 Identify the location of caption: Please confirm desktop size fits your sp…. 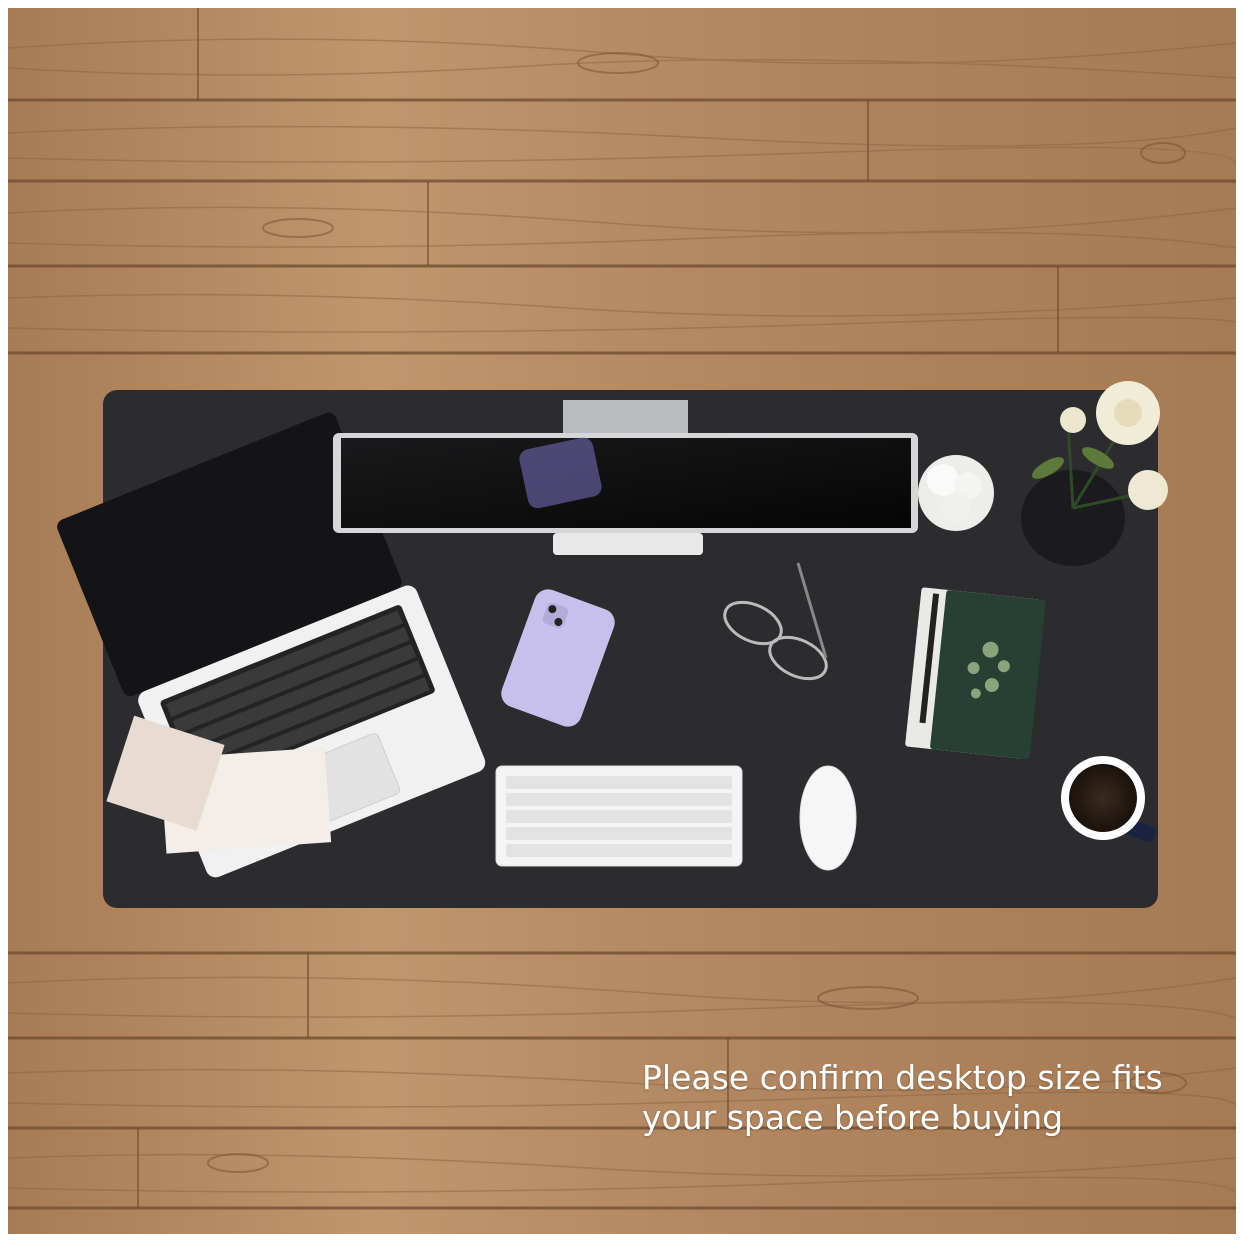
(922, 1098).